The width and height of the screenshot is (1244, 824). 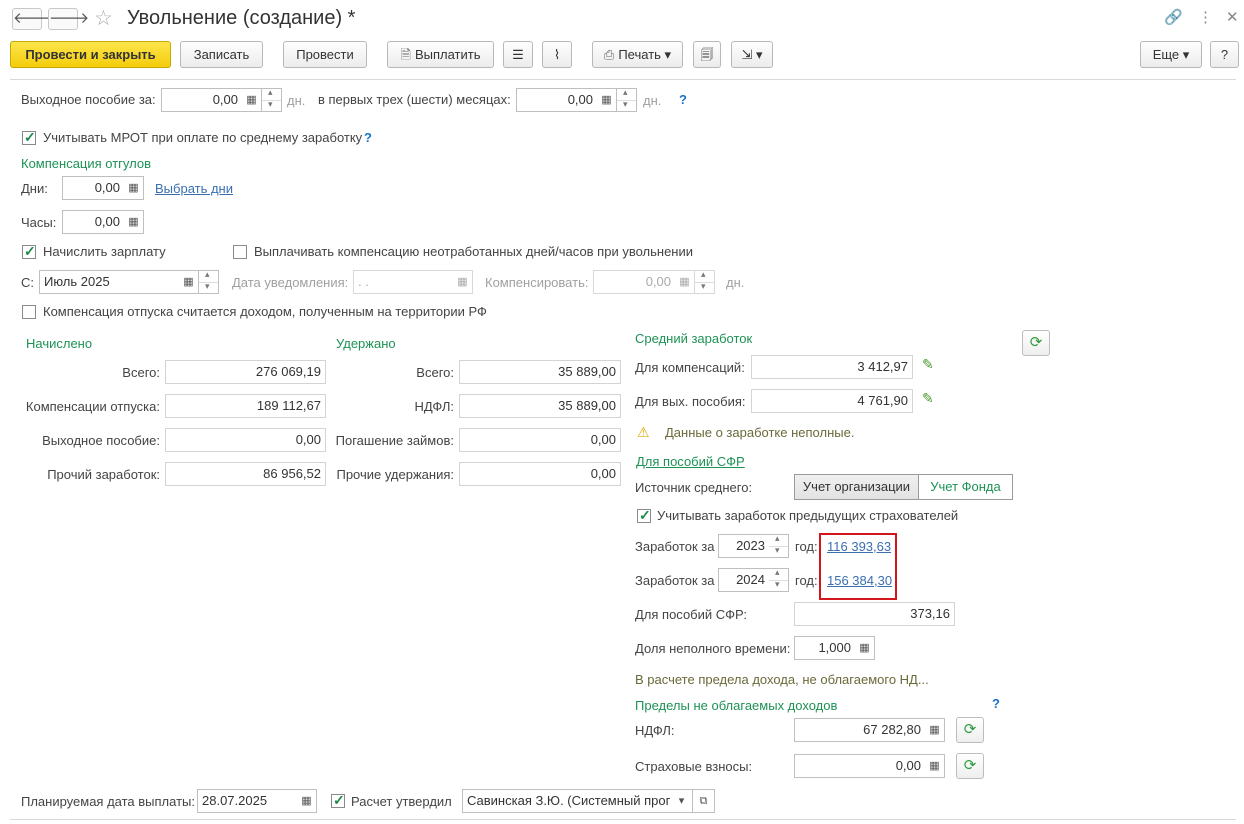 What do you see at coordinates (690, 401) in the screenshot?
I see `avg-severance-label: Для вых. пособия:` at bounding box center [690, 401].